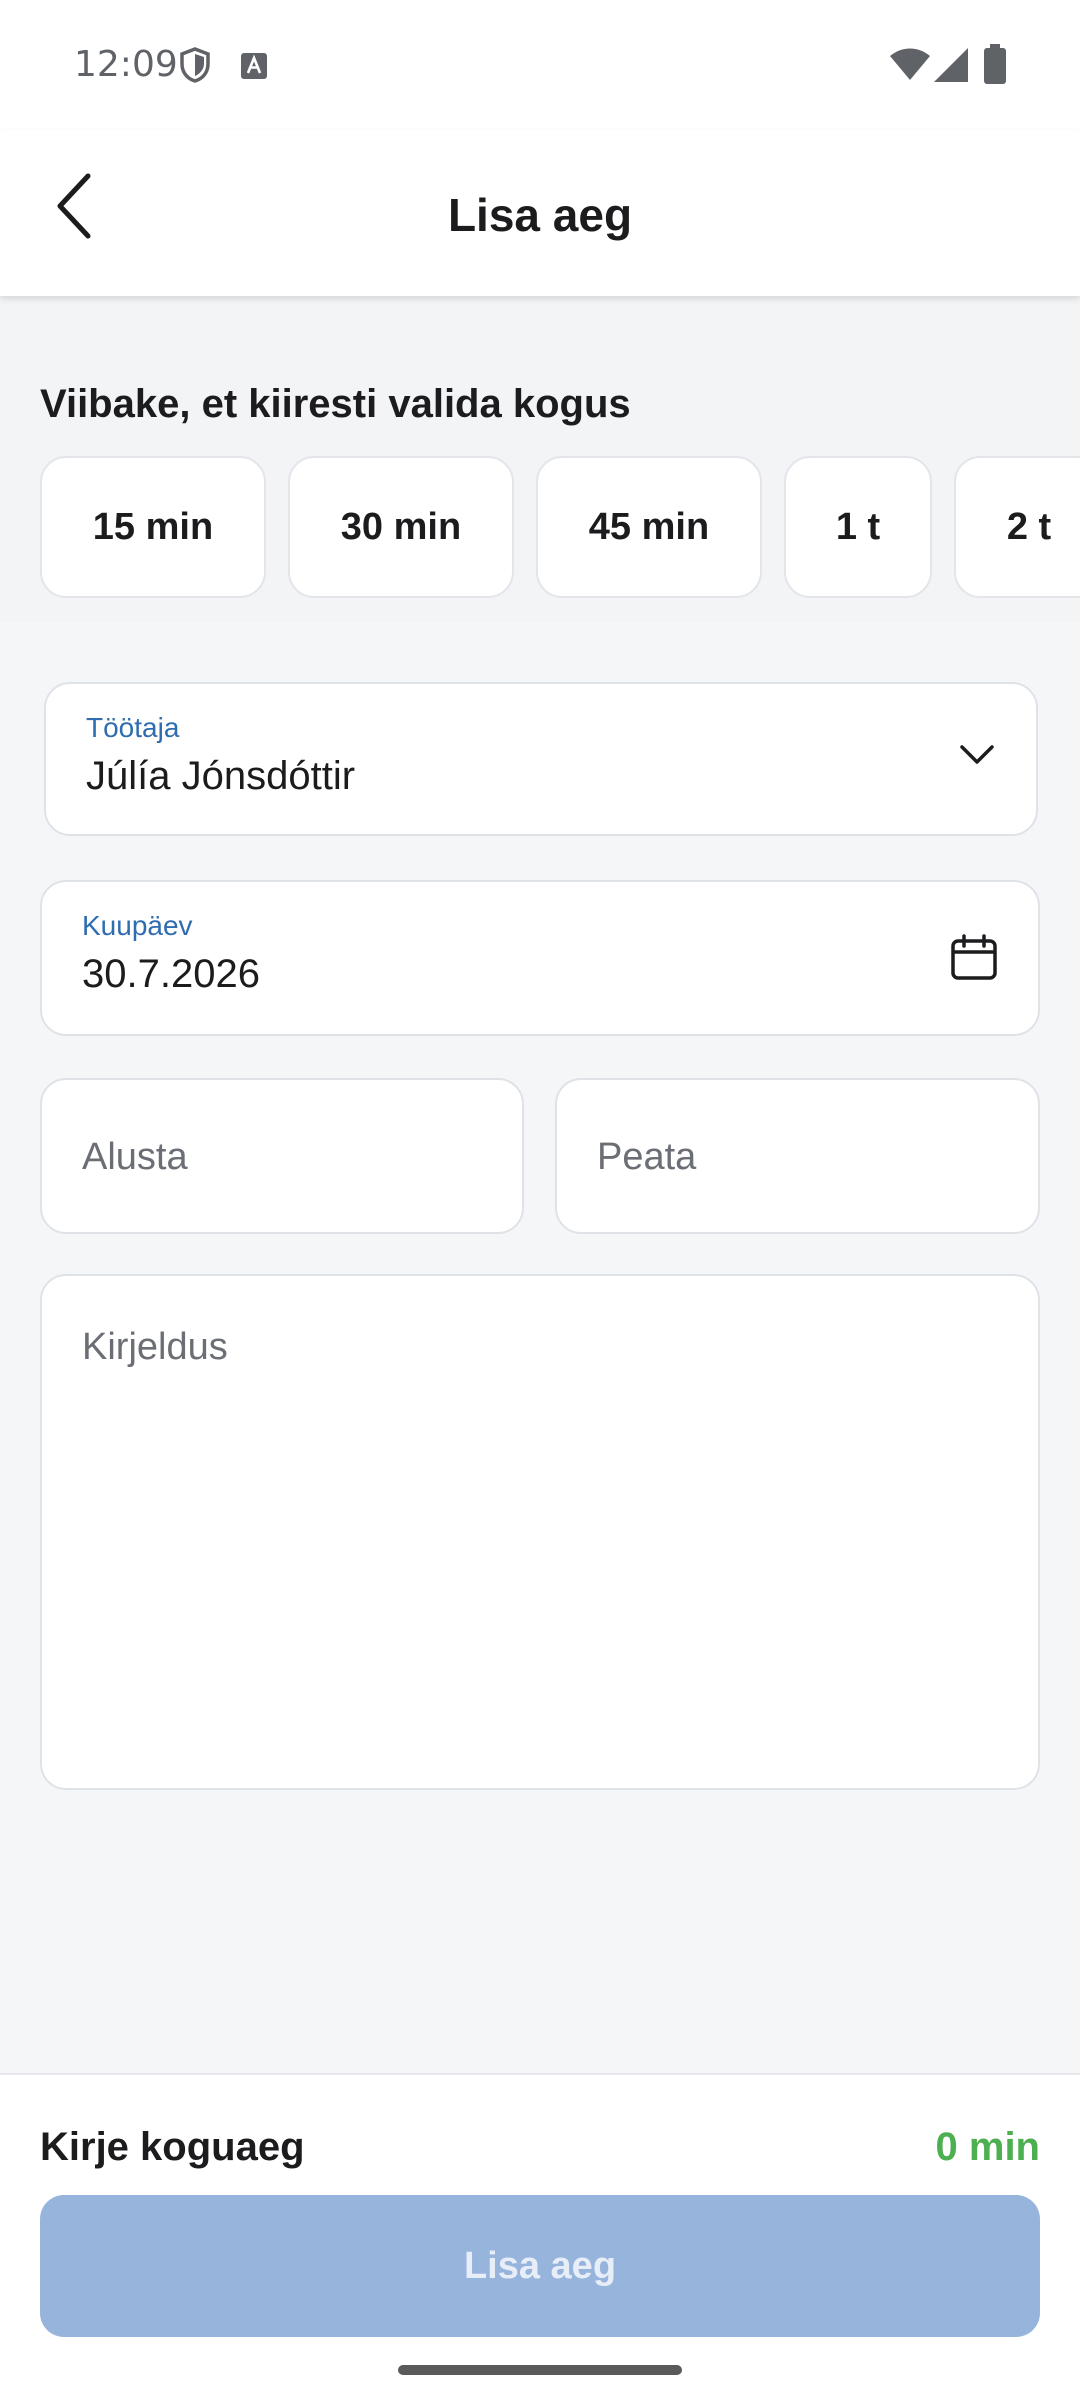 The width and height of the screenshot is (1080, 2400). I want to click on page-title: Lisa aeg, so click(540, 215).